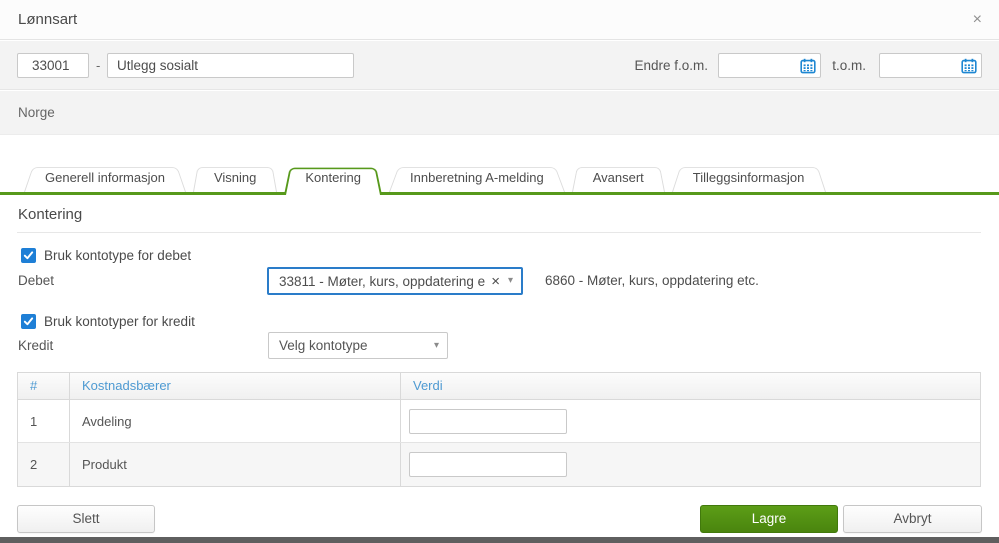 The height and width of the screenshot is (543, 999). I want to click on tab-generell-informasjon: Generell informasjon, so click(105, 178).